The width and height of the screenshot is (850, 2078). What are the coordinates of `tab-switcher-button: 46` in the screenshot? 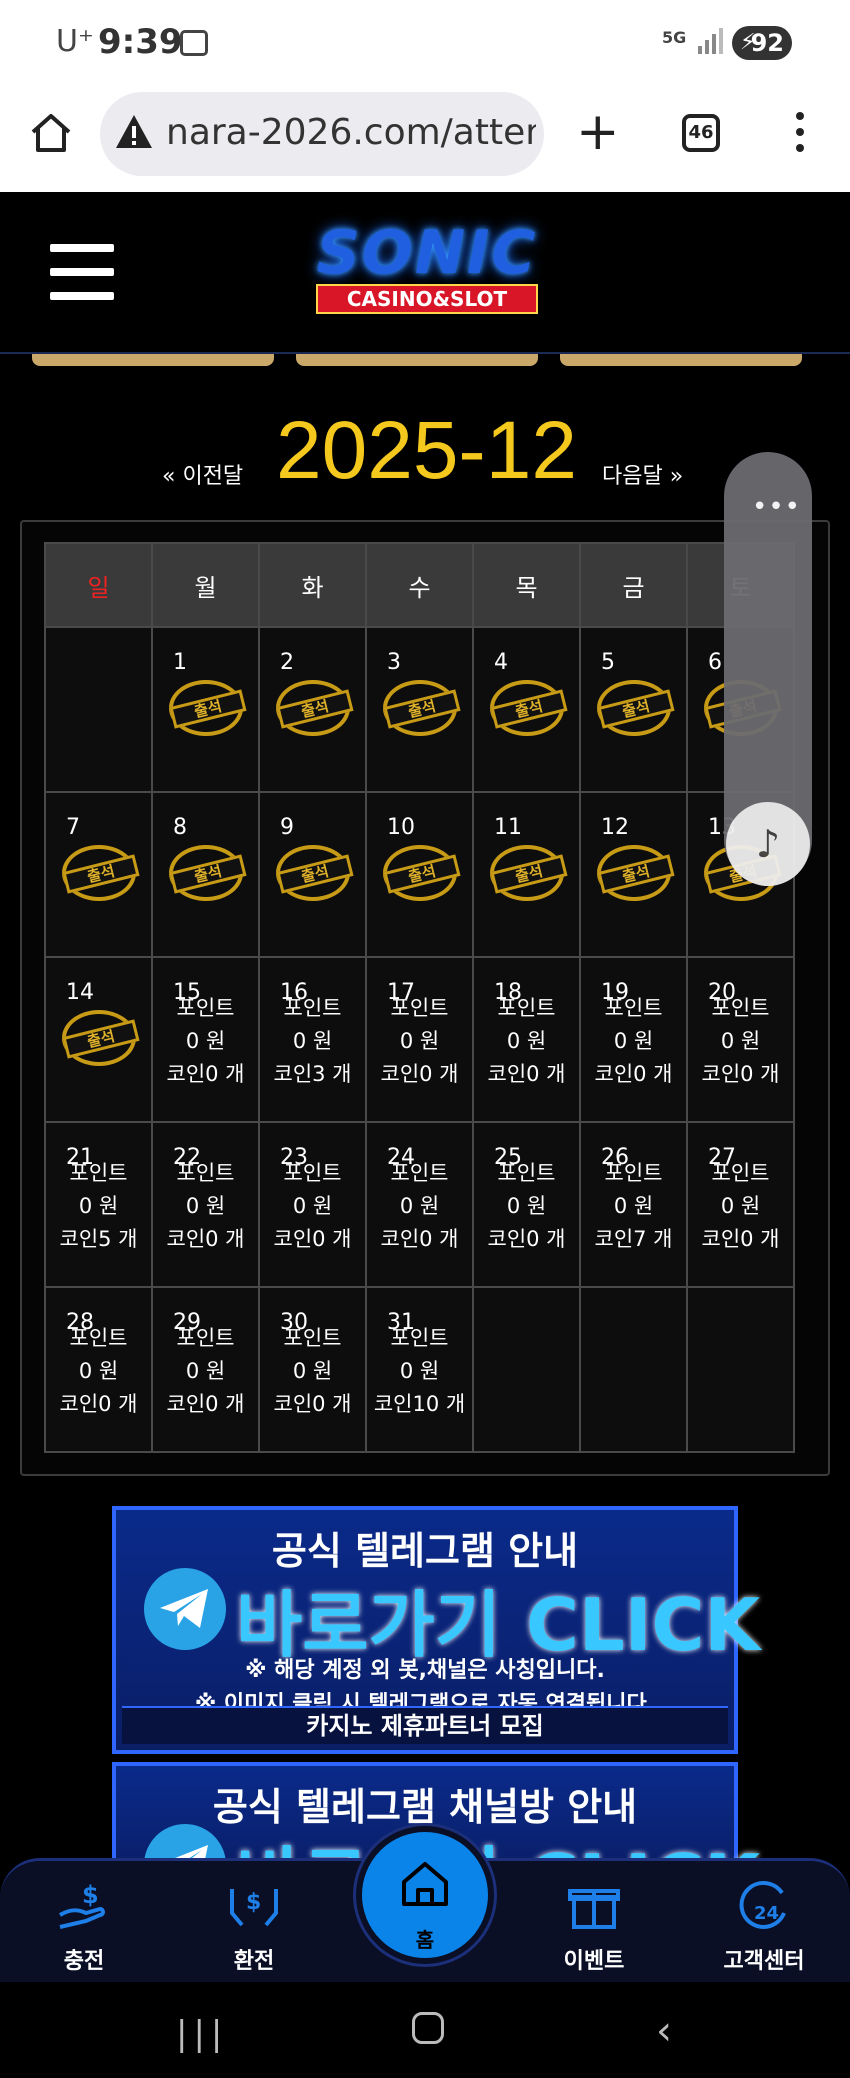 It's located at (701, 133).